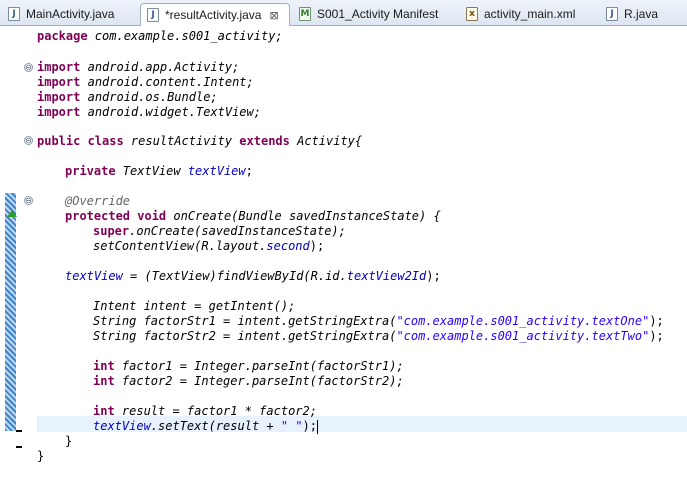 The height and width of the screenshot is (481, 687). What do you see at coordinates (317, 426) in the screenshot?
I see `text-cursor` at bounding box center [317, 426].